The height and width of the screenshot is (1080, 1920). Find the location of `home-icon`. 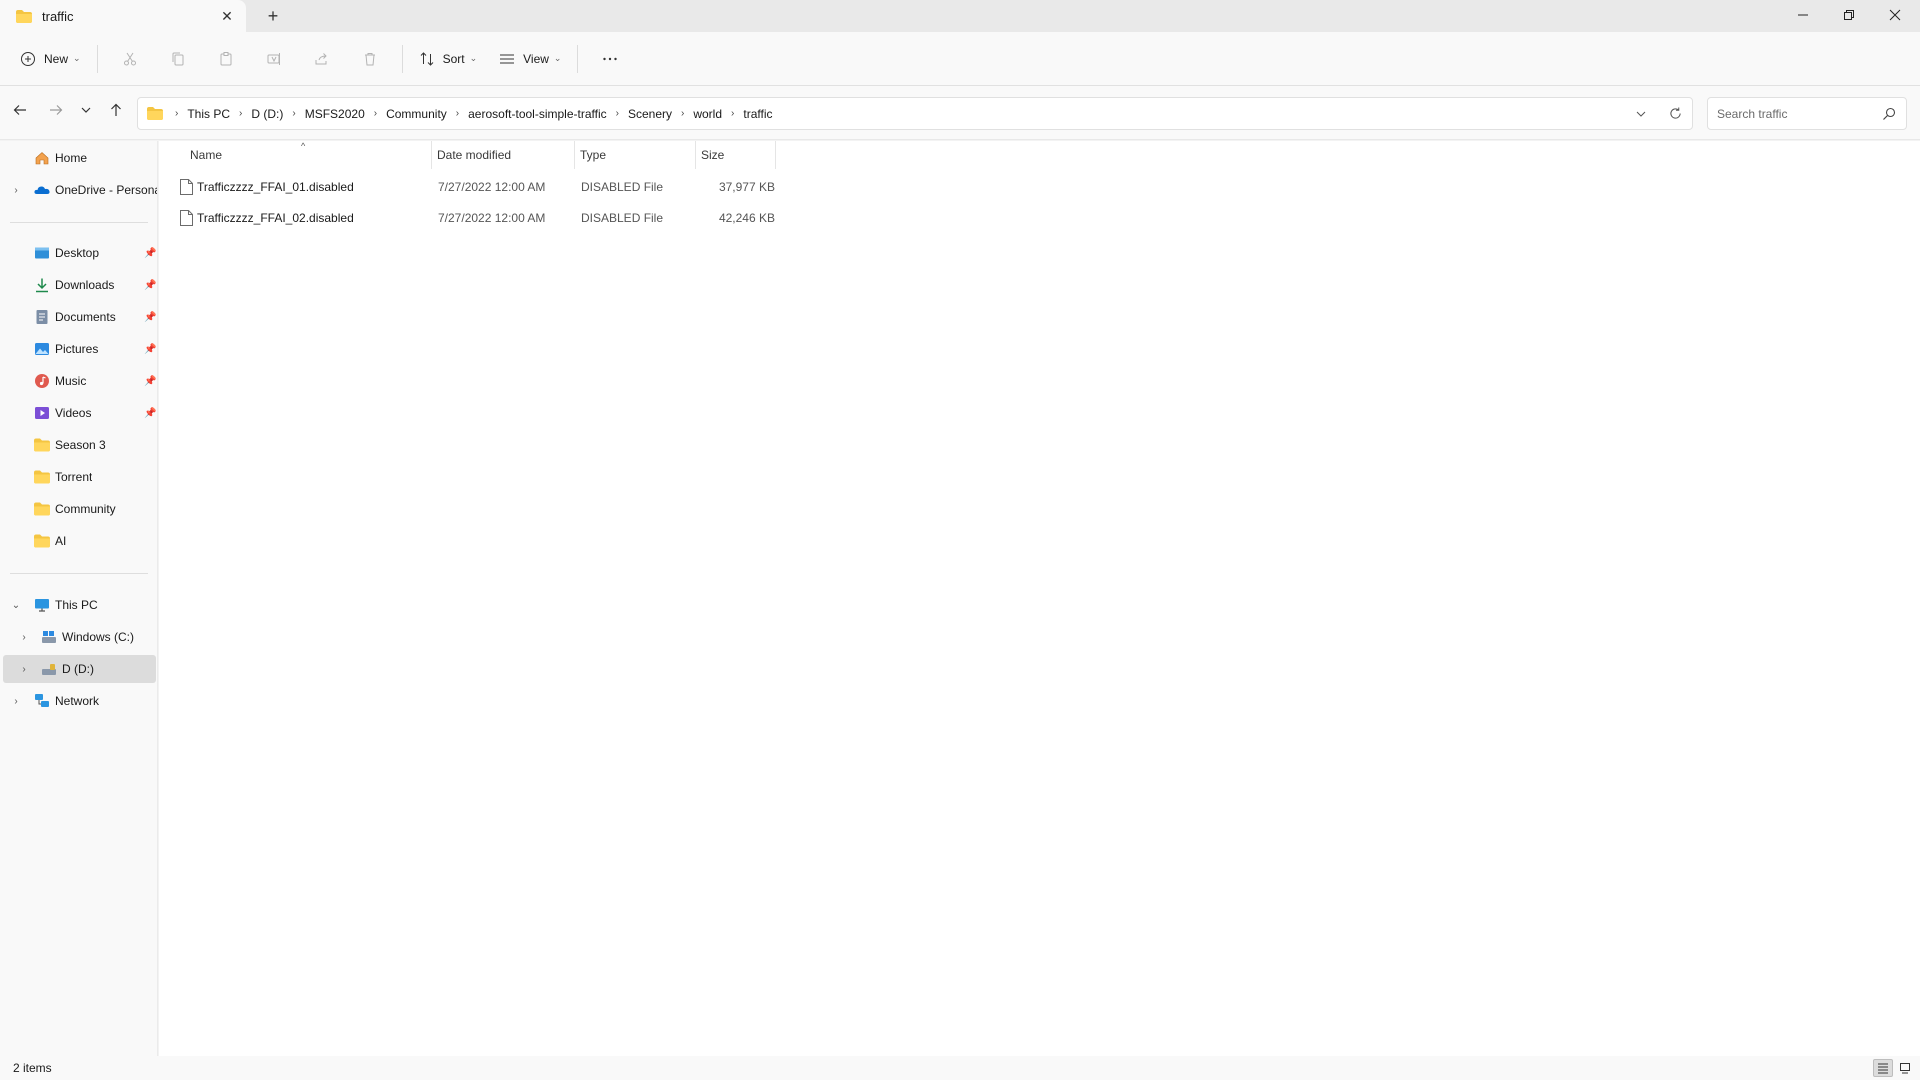

home-icon is located at coordinates (42, 158).